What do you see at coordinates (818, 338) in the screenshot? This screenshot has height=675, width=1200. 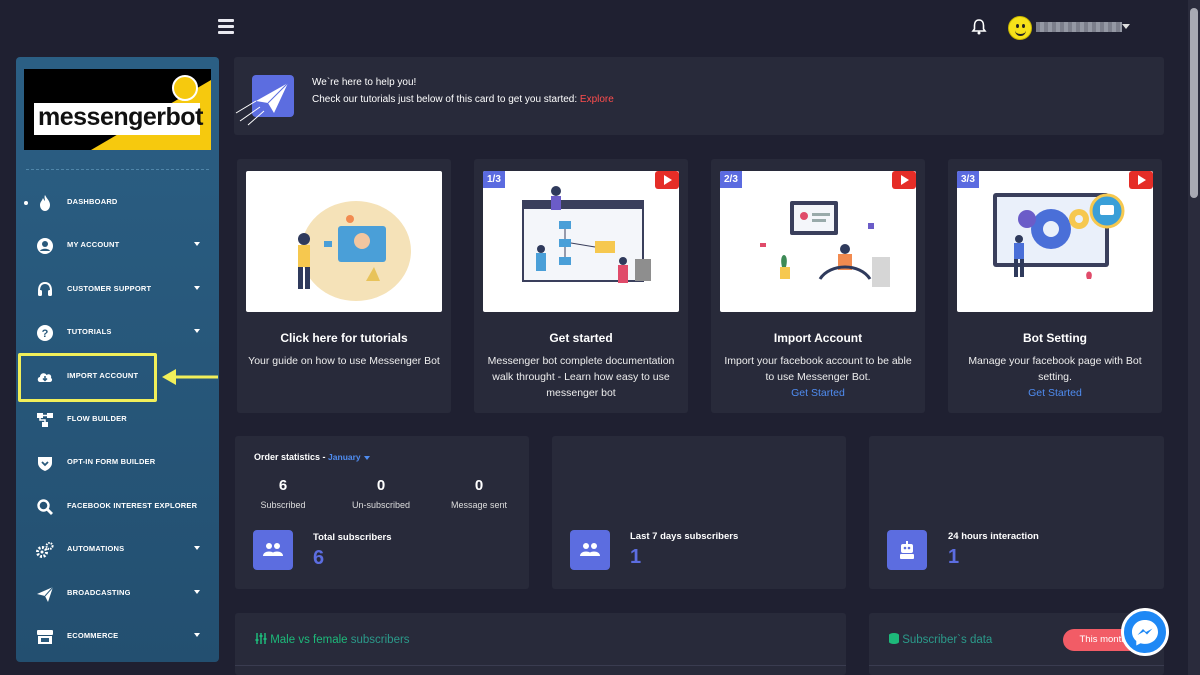 I see `tutorial-title: Import Account` at bounding box center [818, 338].